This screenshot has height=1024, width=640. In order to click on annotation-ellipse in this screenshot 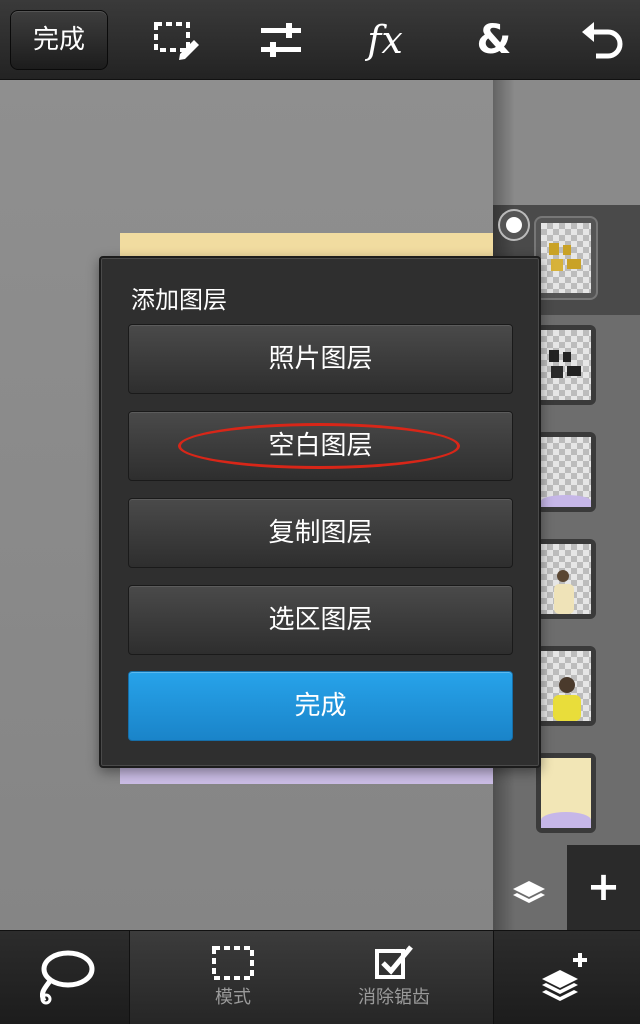, I will do `click(319, 446)`.